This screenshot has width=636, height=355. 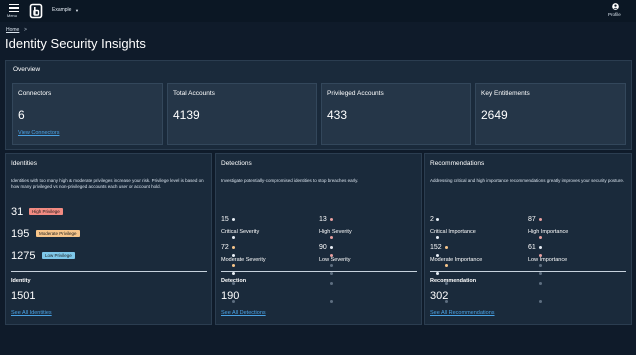 What do you see at coordinates (615, 6) in the screenshot?
I see `user-icon` at bounding box center [615, 6].